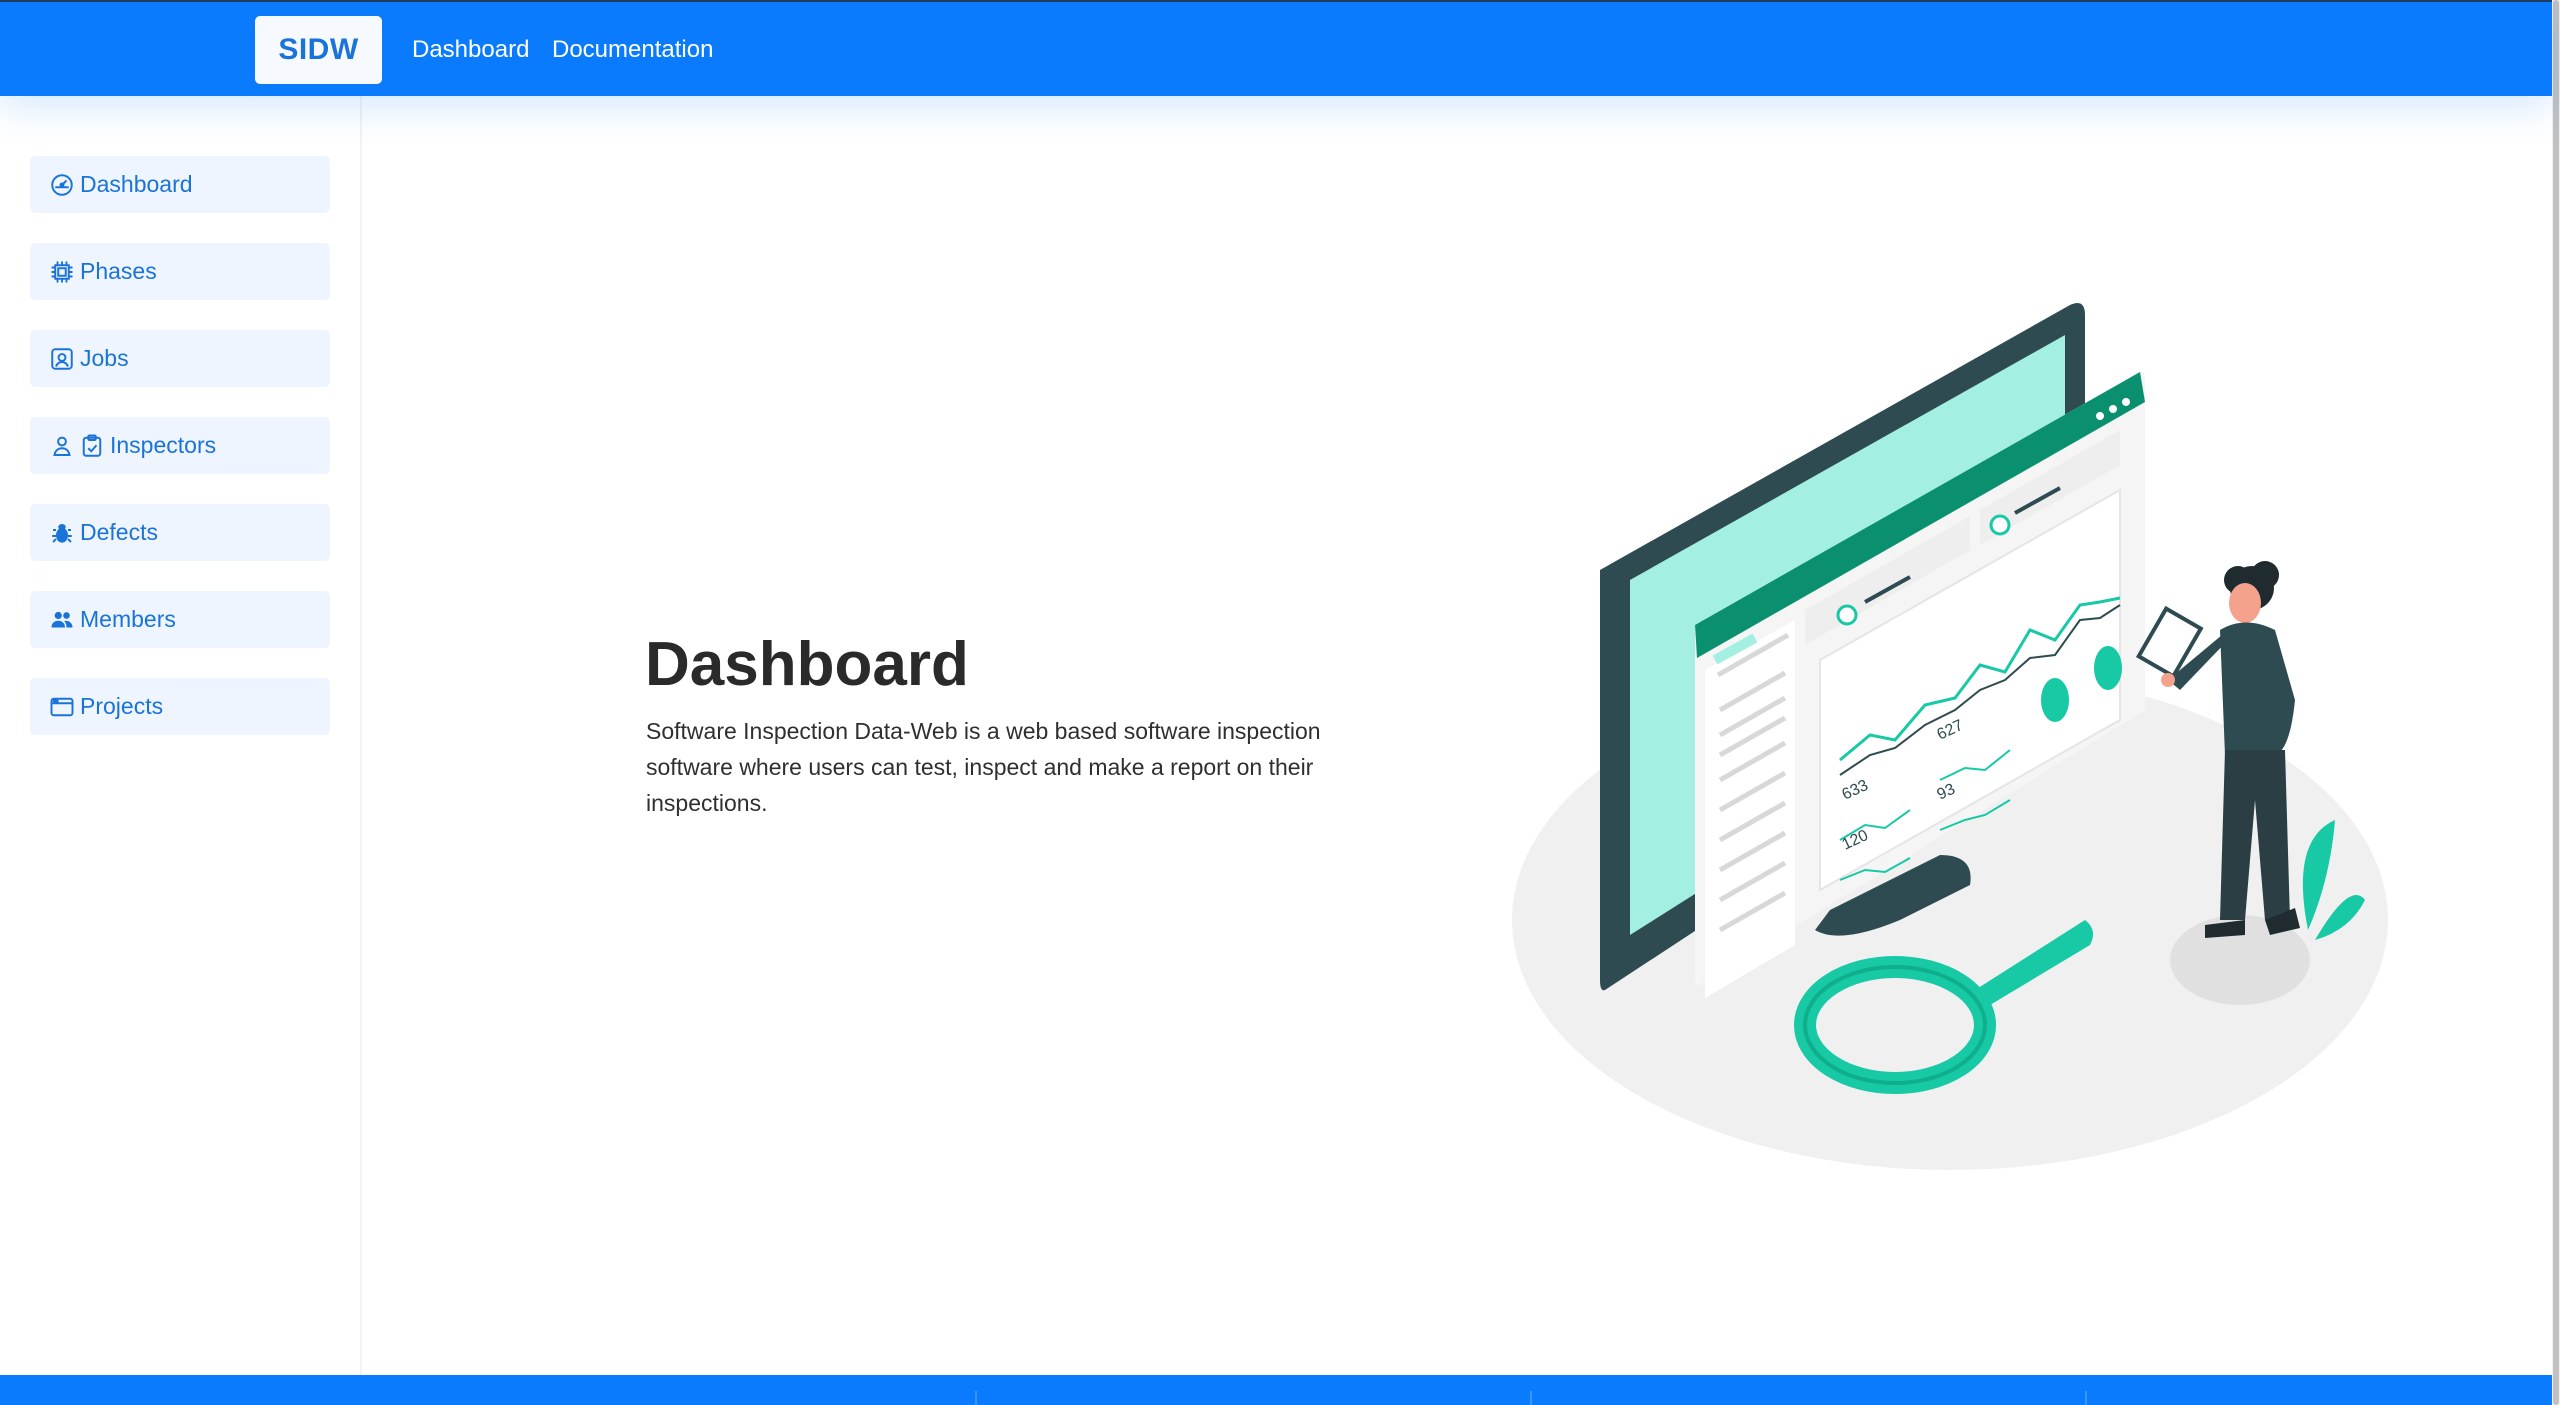  What do you see at coordinates (180, 619) in the screenshot?
I see `sidebar-item-members: Members` at bounding box center [180, 619].